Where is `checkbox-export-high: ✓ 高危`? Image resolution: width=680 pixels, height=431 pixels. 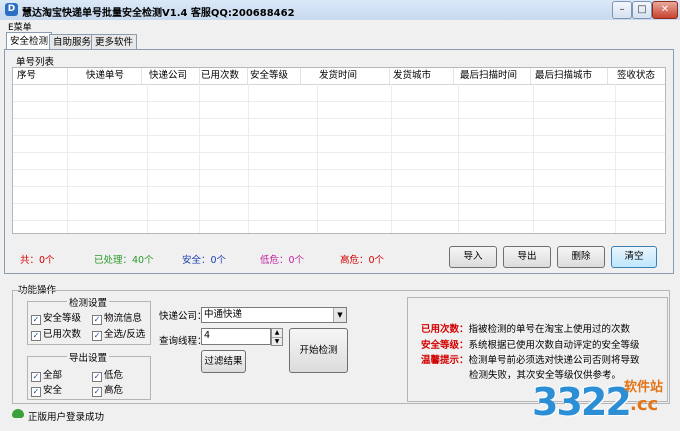
checkbox-export-high: ✓ 高危 is located at coordinates (107, 389).